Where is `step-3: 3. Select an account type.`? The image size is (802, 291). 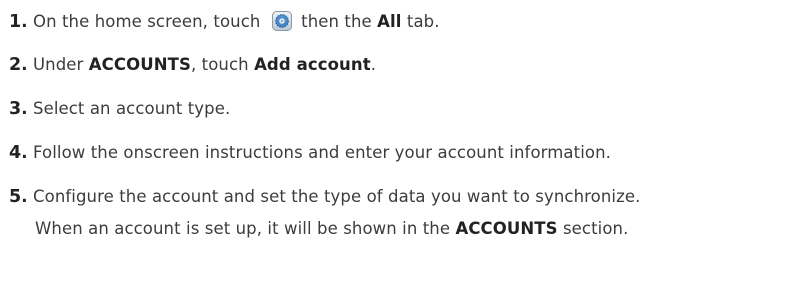 step-3: 3. Select an account type. is located at coordinates (119, 109).